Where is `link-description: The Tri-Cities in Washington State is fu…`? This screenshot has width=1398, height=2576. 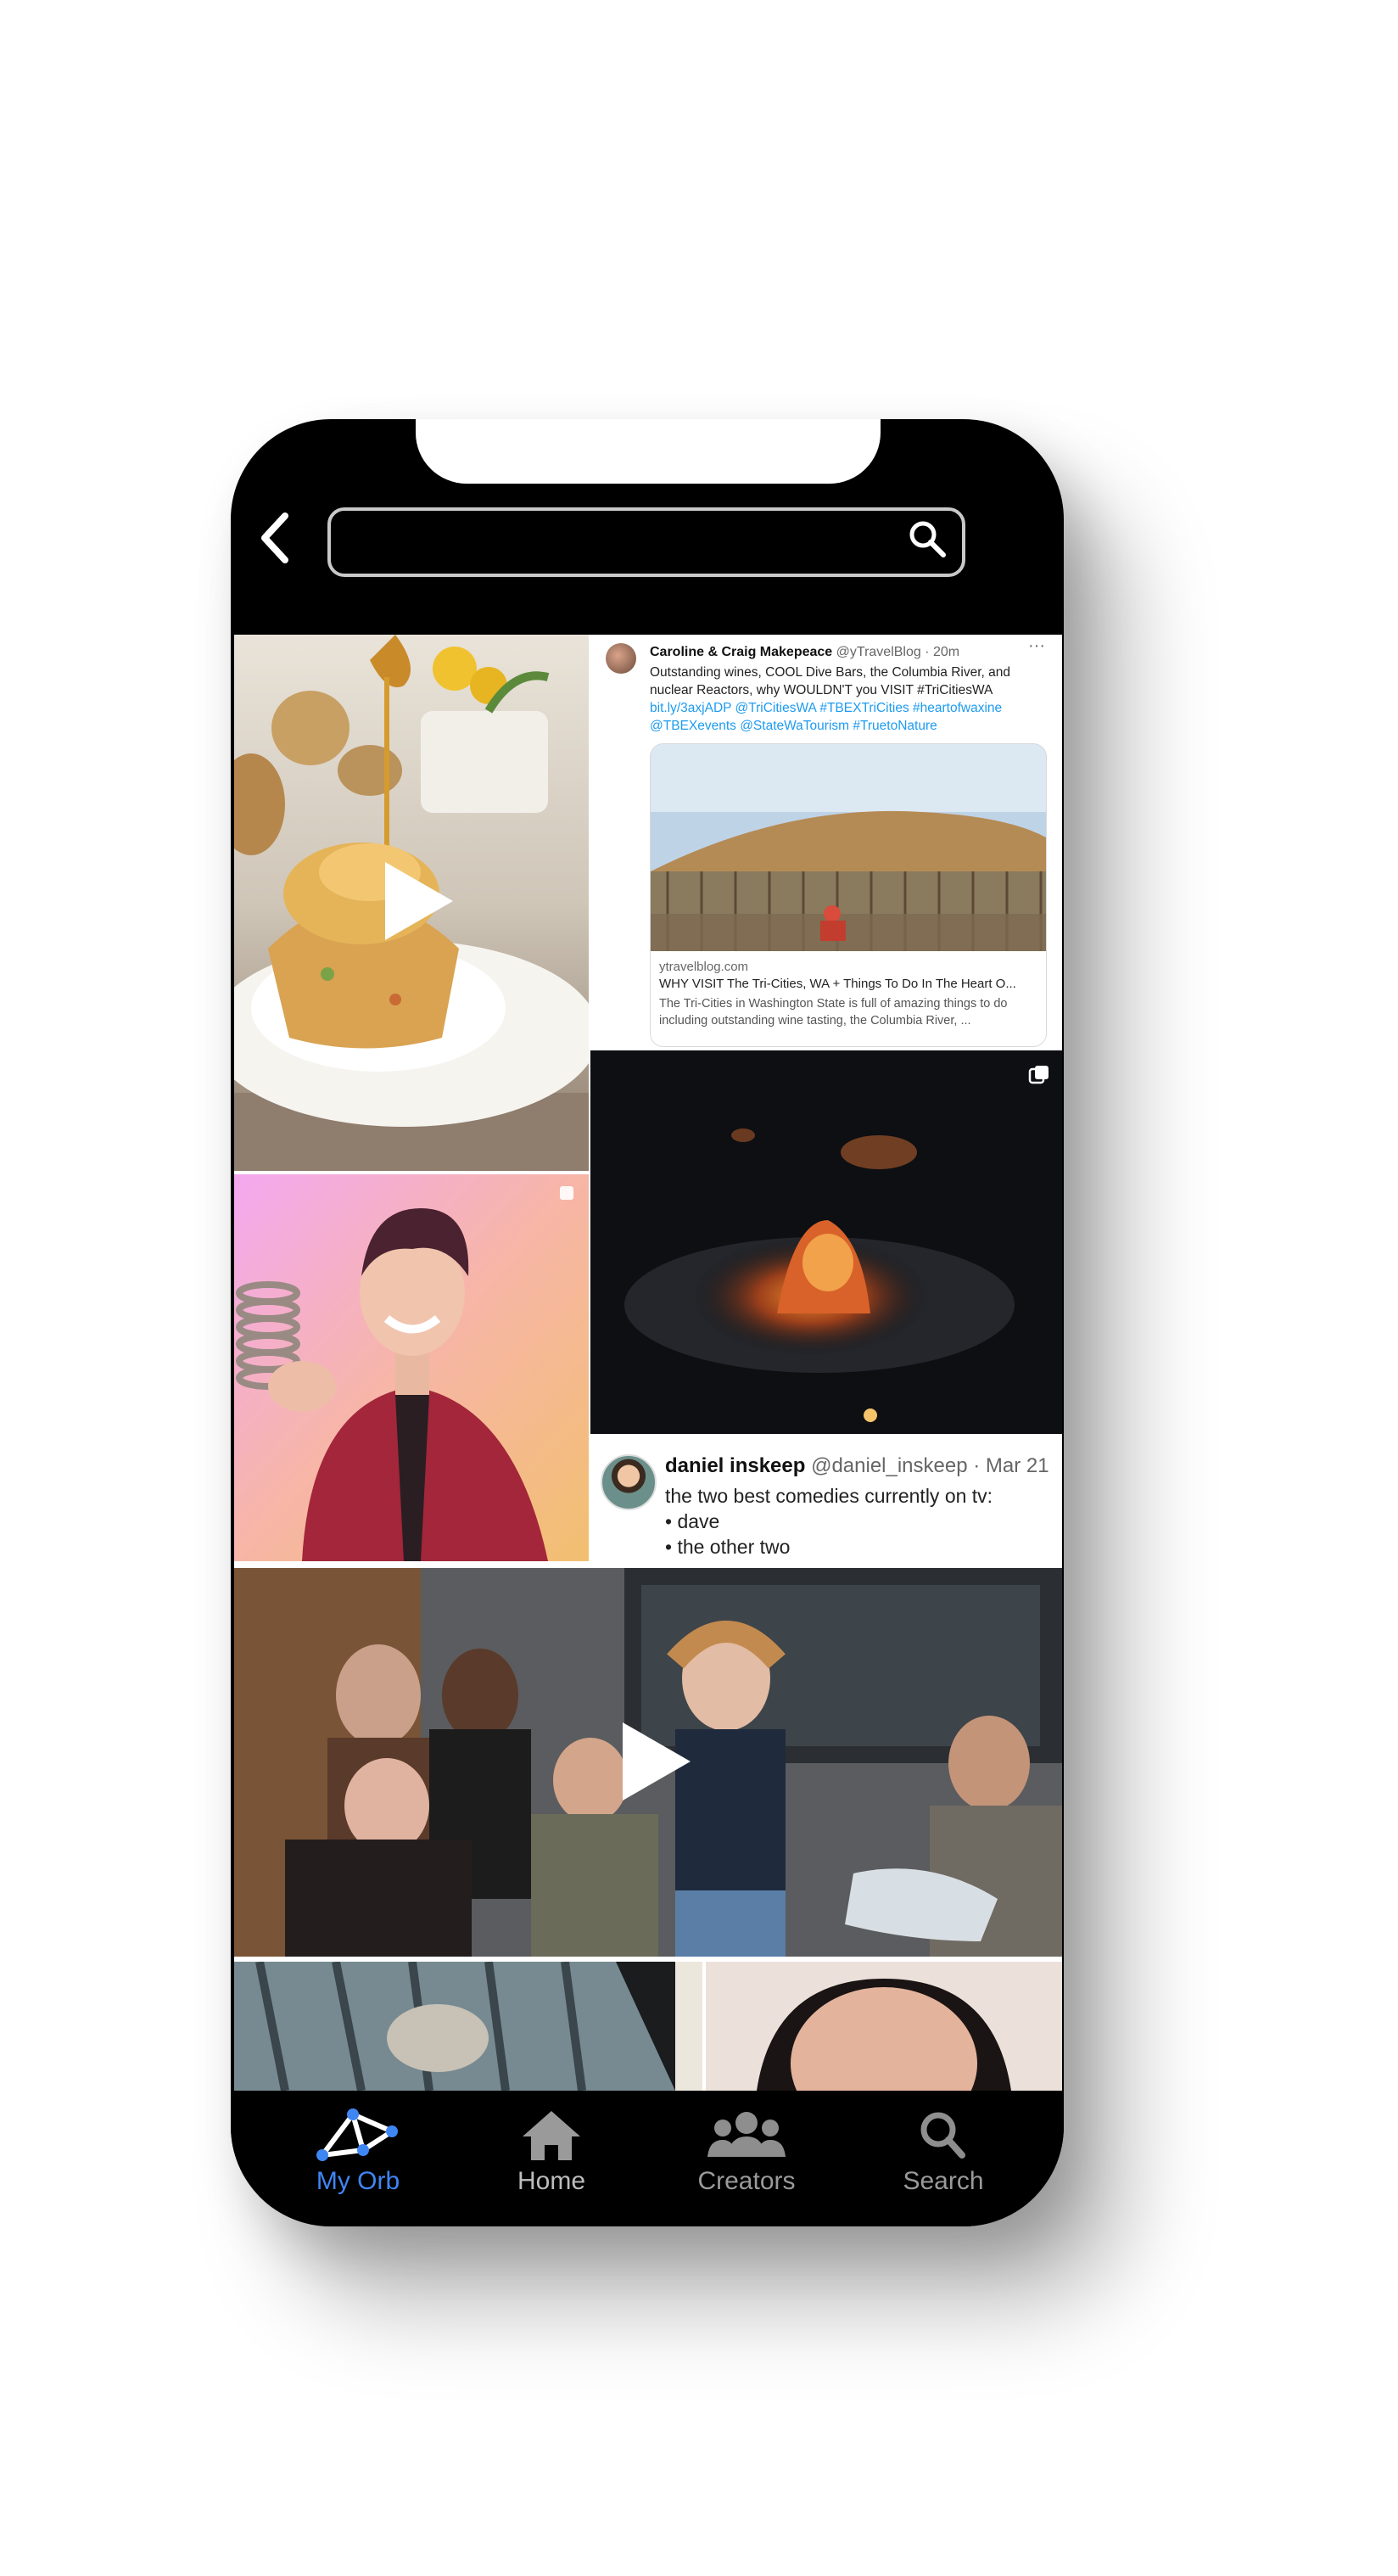
link-description: The Tri-Cities in Washington State is fu… is located at coordinates (833, 1013).